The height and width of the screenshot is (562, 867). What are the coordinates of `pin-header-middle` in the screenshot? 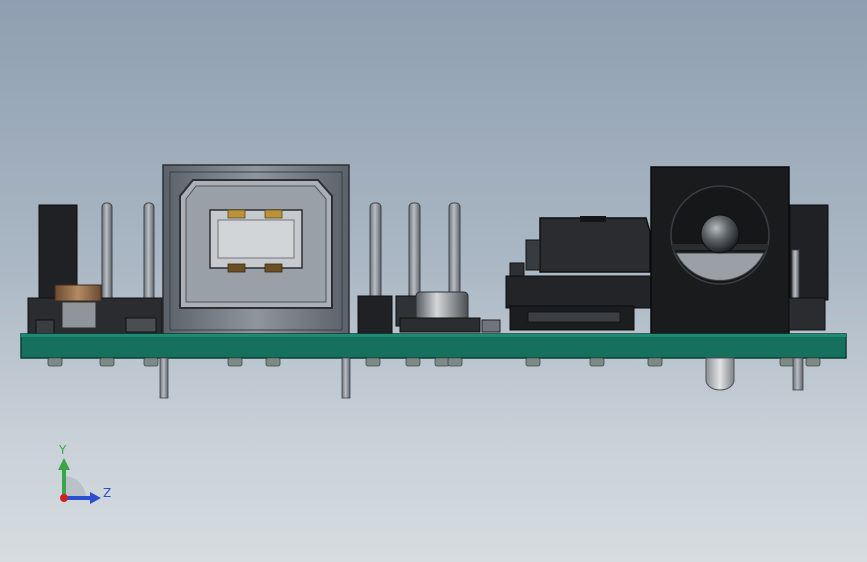 It's located at (429, 268).